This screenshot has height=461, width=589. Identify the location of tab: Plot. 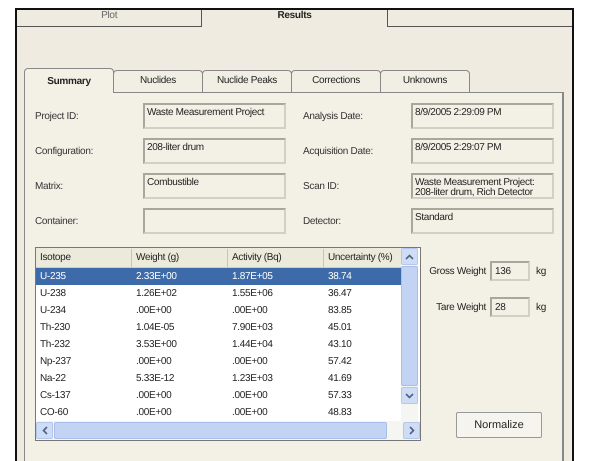
(109, 18).